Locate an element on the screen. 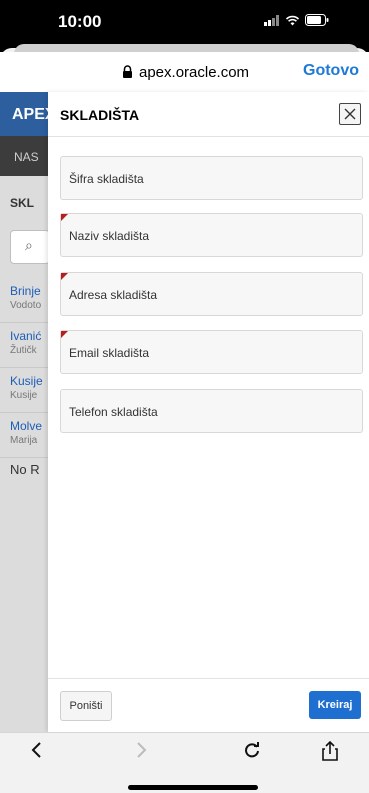 The image size is (369, 793). battery-icon is located at coordinates (317, 22).